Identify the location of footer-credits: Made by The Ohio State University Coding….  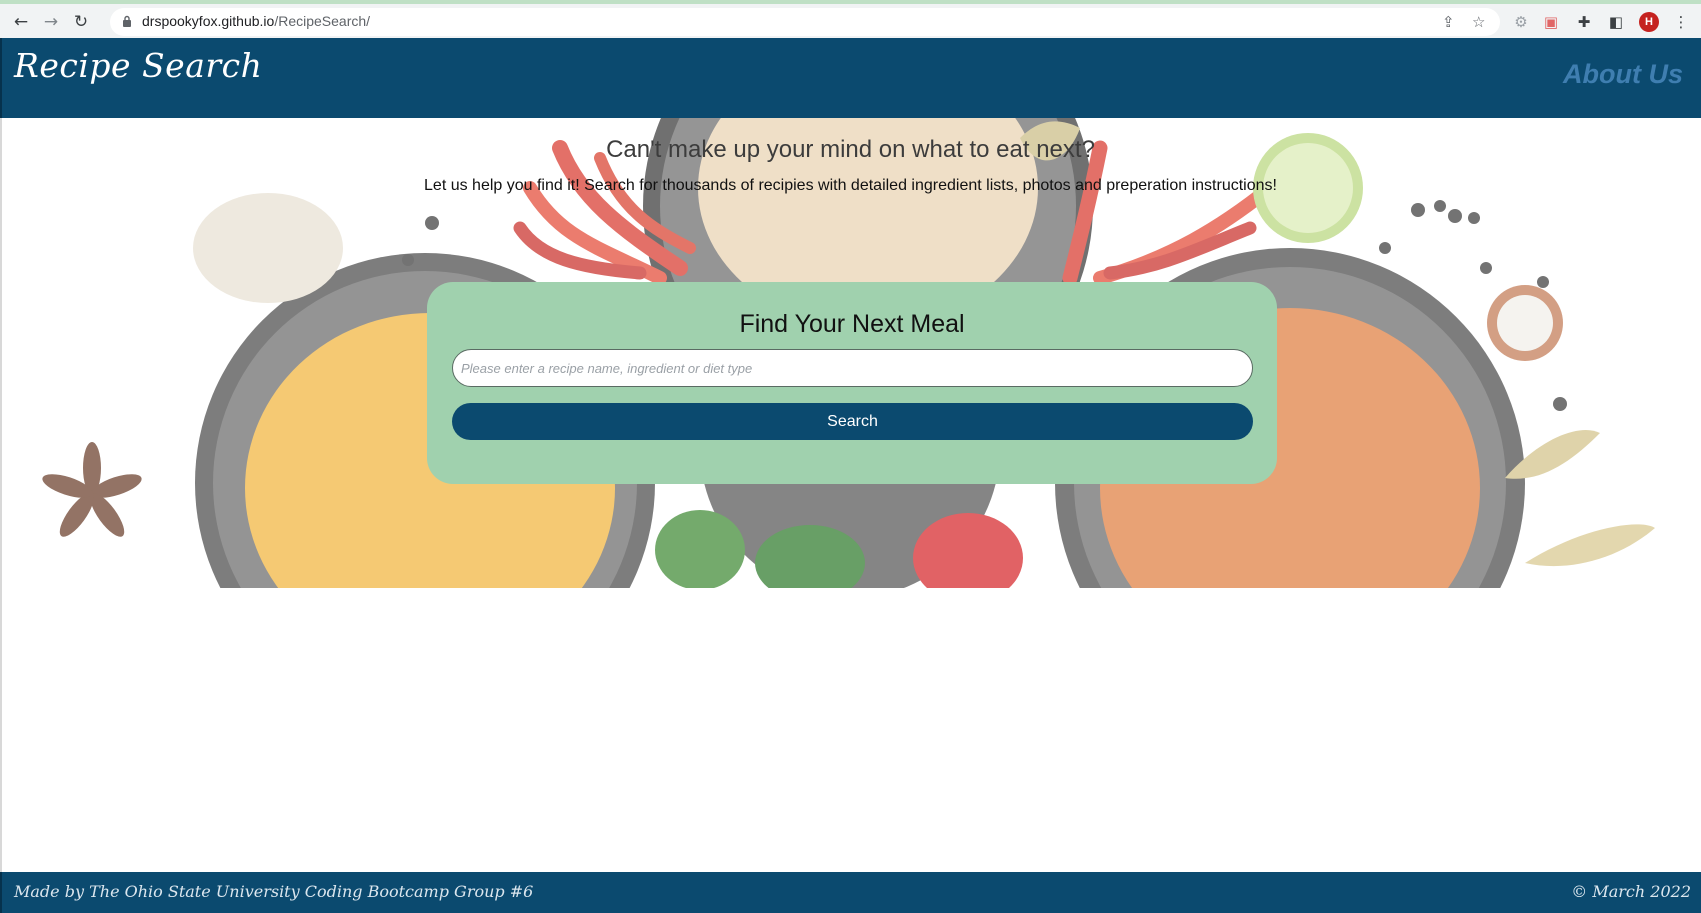
(274, 891).